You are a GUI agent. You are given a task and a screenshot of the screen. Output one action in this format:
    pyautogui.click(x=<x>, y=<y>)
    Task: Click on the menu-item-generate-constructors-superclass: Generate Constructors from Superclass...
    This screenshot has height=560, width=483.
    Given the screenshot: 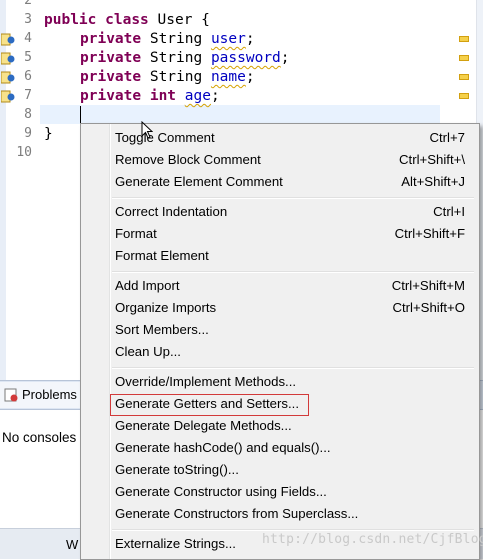 What is the action you would take?
    pyautogui.click(x=280, y=514)
    